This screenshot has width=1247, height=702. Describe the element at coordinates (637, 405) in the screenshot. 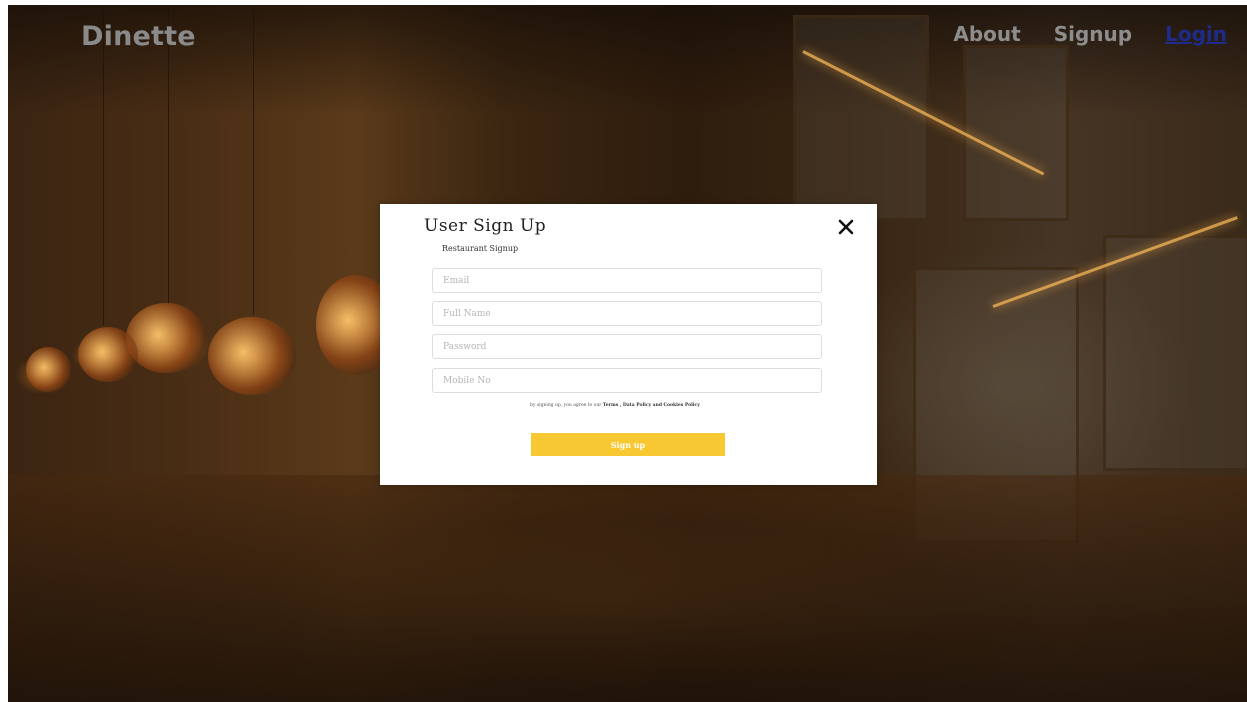

I see `data-policy-link: Data Policy` at that location.